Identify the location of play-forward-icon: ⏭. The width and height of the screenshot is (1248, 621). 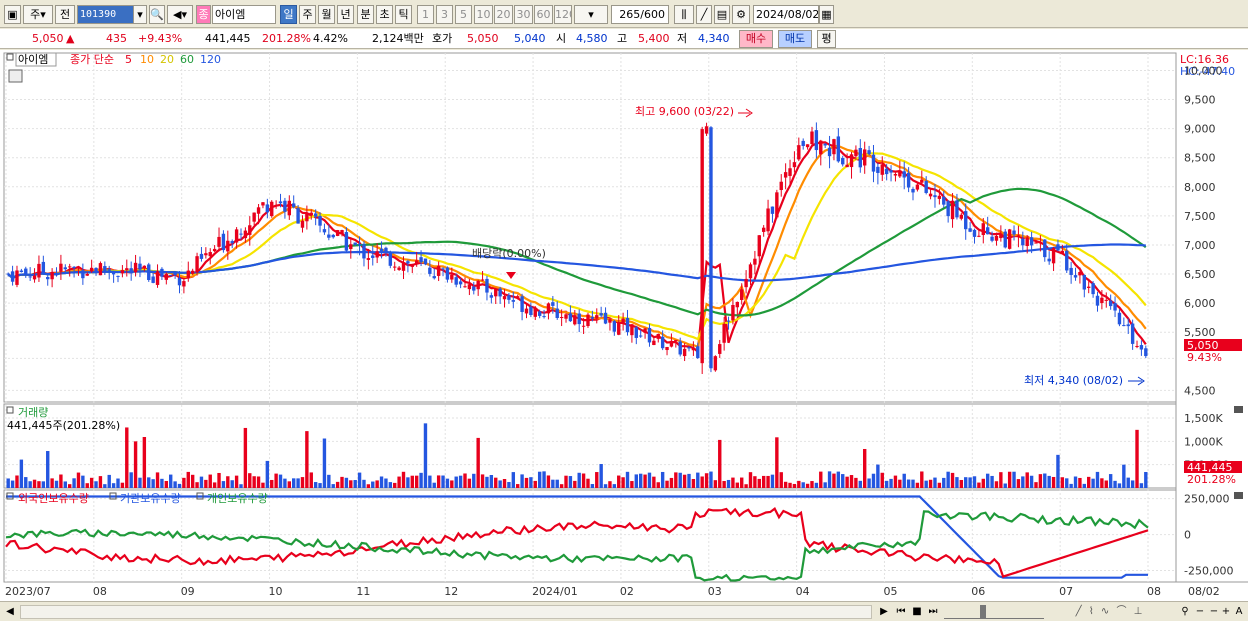
(933, 612).